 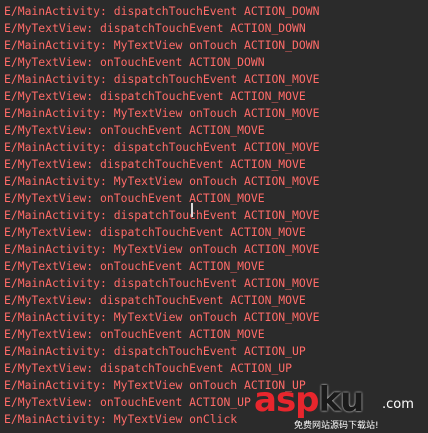 What do you see at coordinates (216, 62) in the screenshot?
I see `log-line: E/MyTextView: onTouchEvent ACTION_DOWN` at bounding box center [216, 62].